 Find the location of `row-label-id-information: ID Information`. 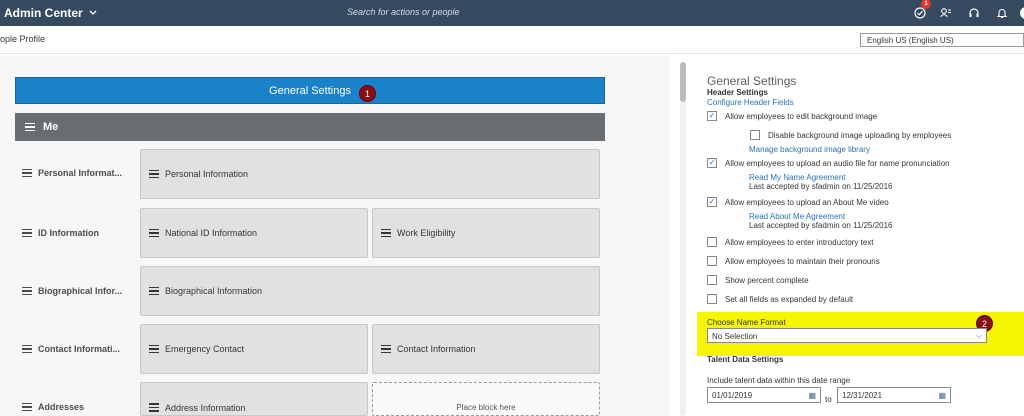

row-label-id-information: ID Information is located at coordinates (60, 233).